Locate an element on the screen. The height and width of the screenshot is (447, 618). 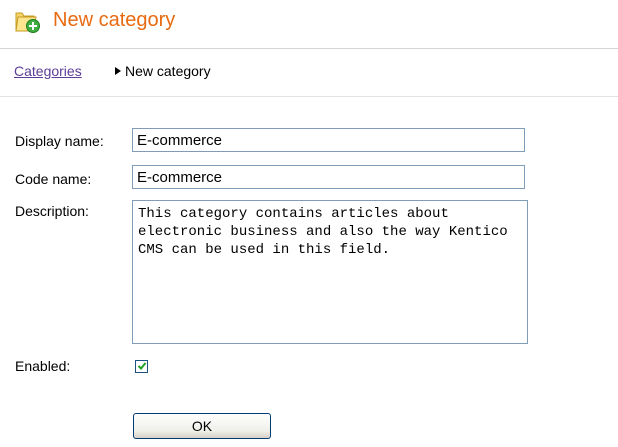
breadcrumb-categories-link: Categories is located at coordinates (48, 71).